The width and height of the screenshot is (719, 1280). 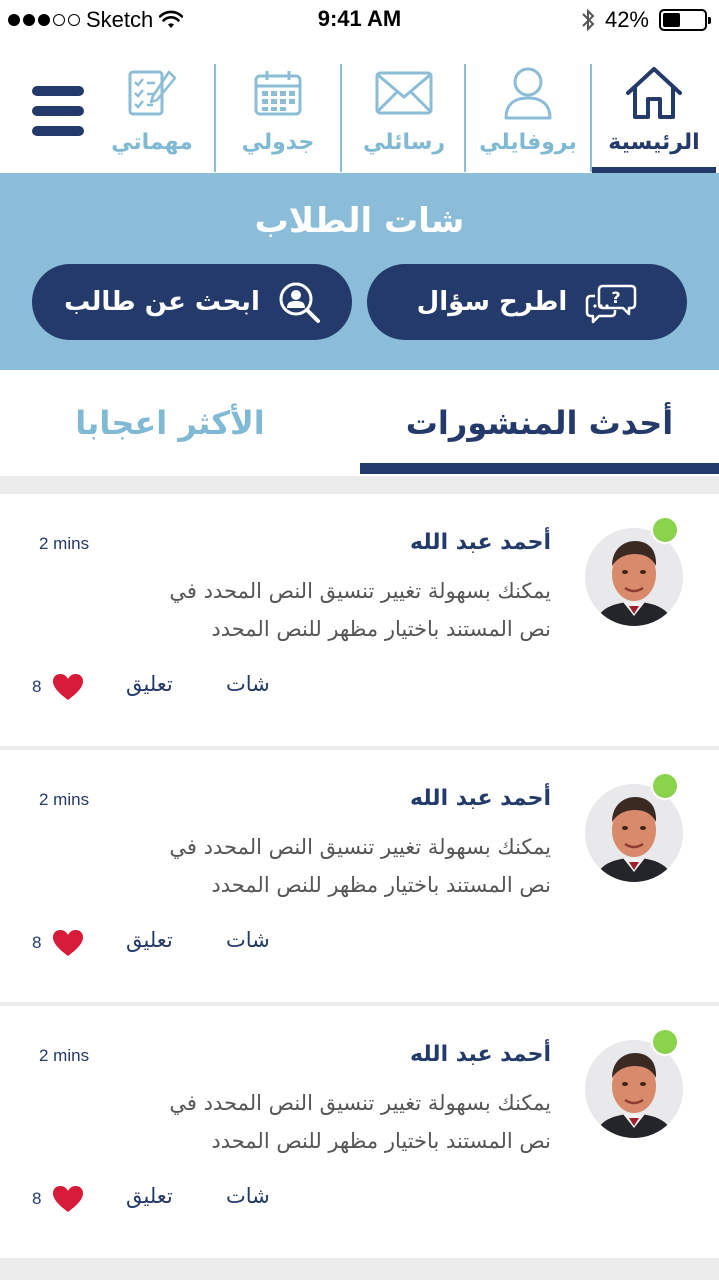 I want to click on tab-most-liked: الأكثر اعجابا, so click(x=170, y=423).